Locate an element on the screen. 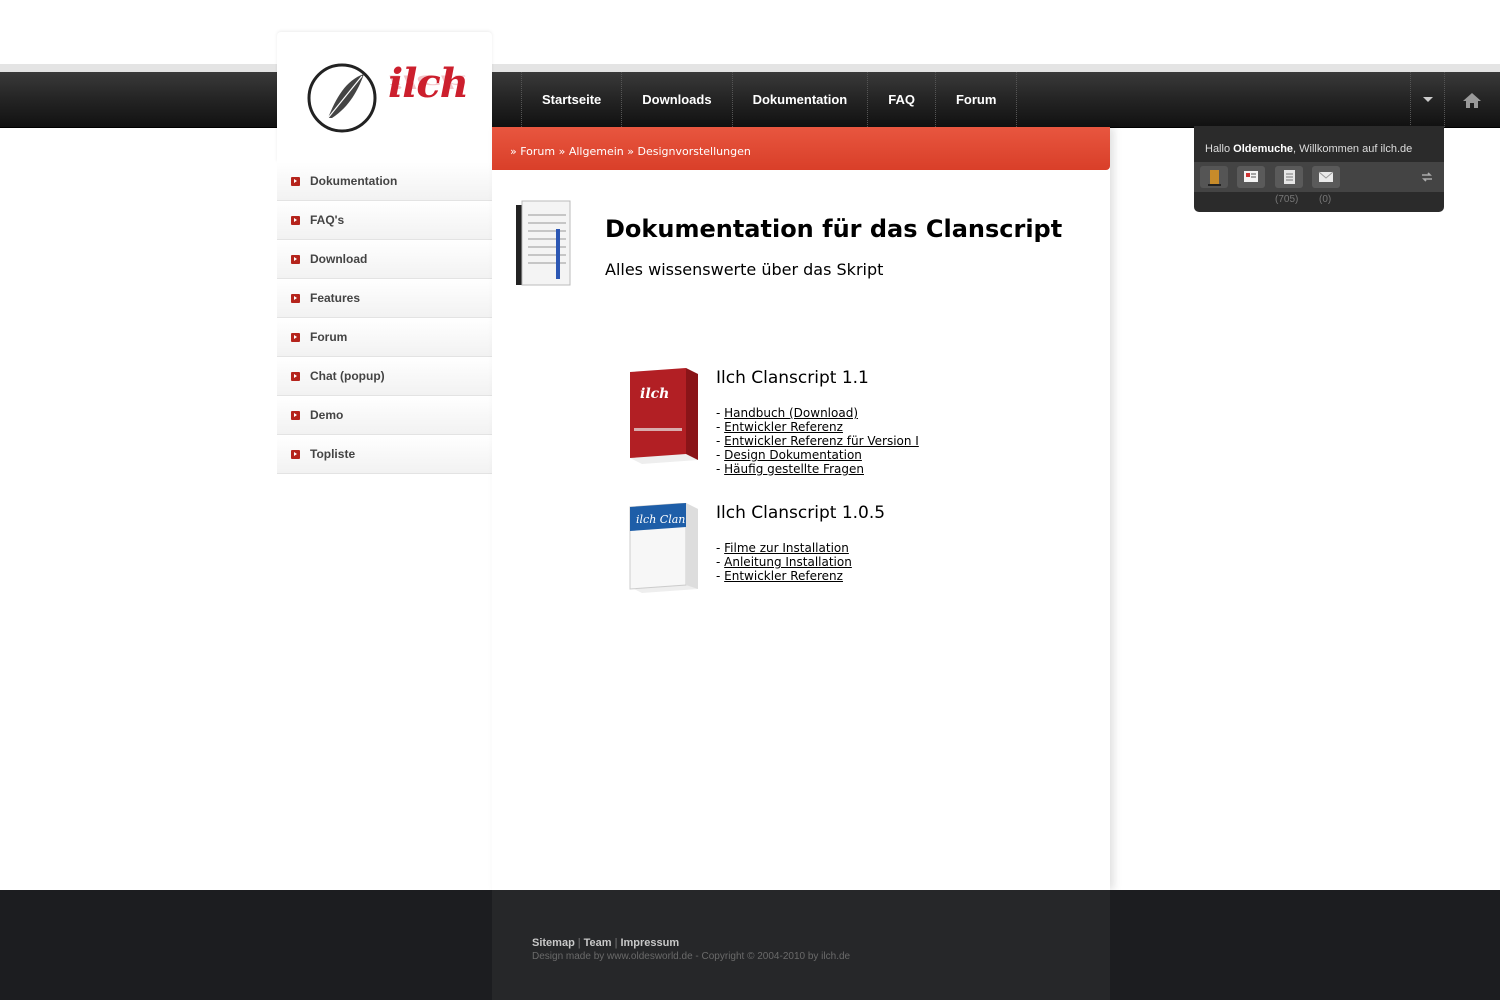  breadcrumb-item-designvorstellungen: Designvorstellungen is located at coordinates (693, 151).